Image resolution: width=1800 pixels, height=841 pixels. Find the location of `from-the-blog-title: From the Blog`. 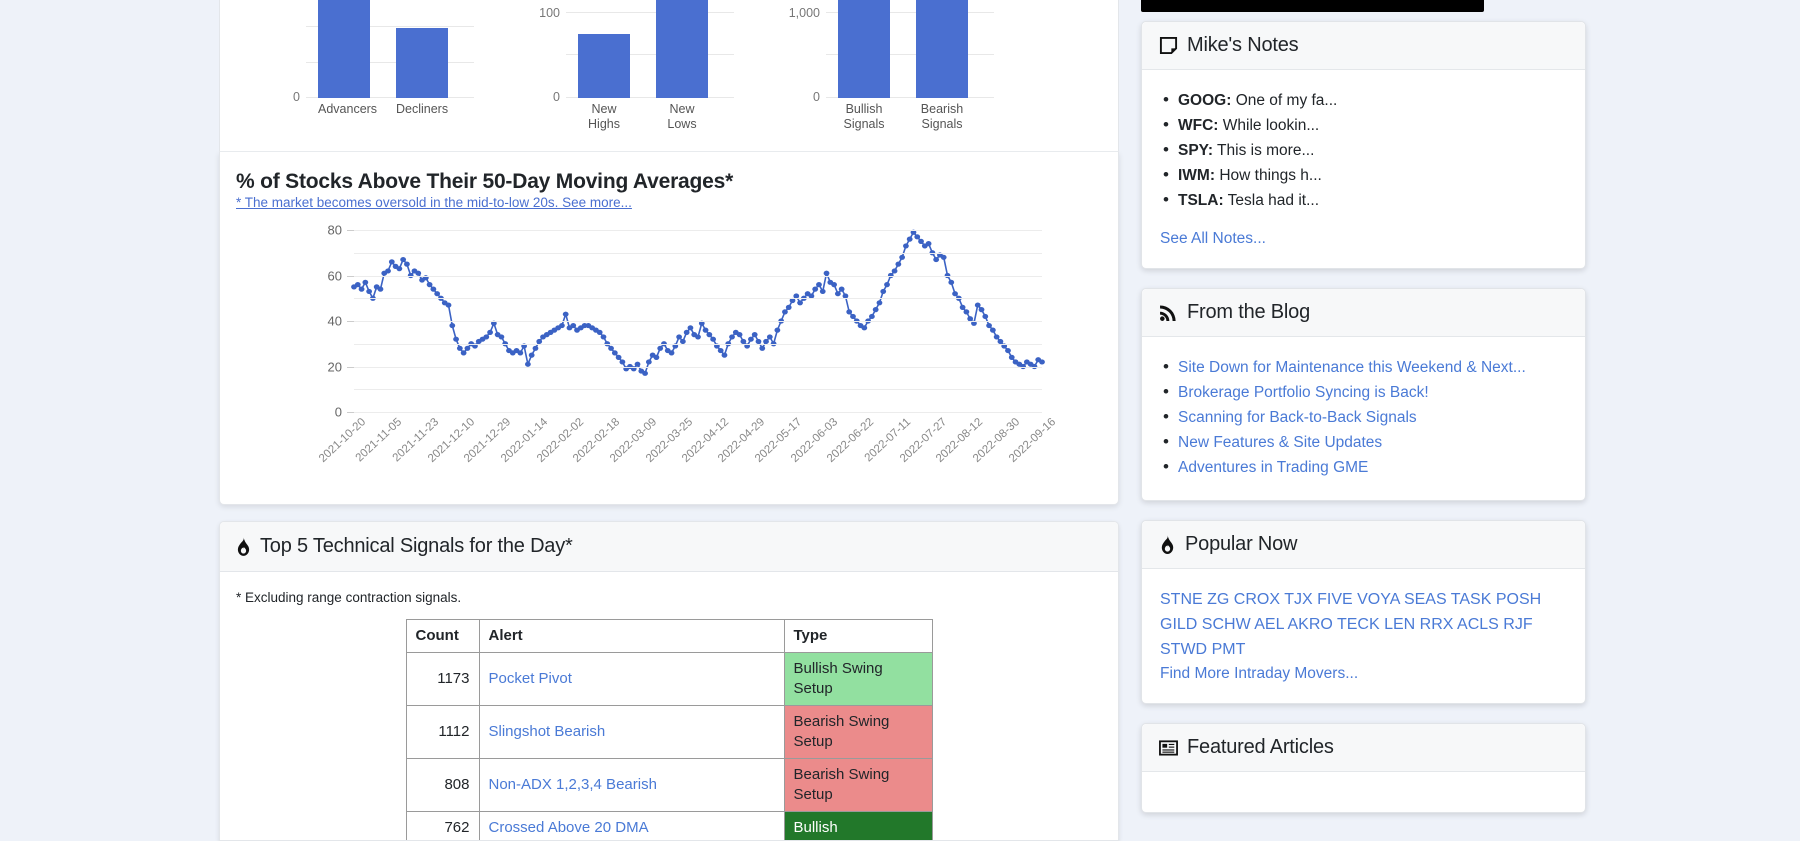

from-the-blog-title: From the Blog is located at coordinates (1249, 312).